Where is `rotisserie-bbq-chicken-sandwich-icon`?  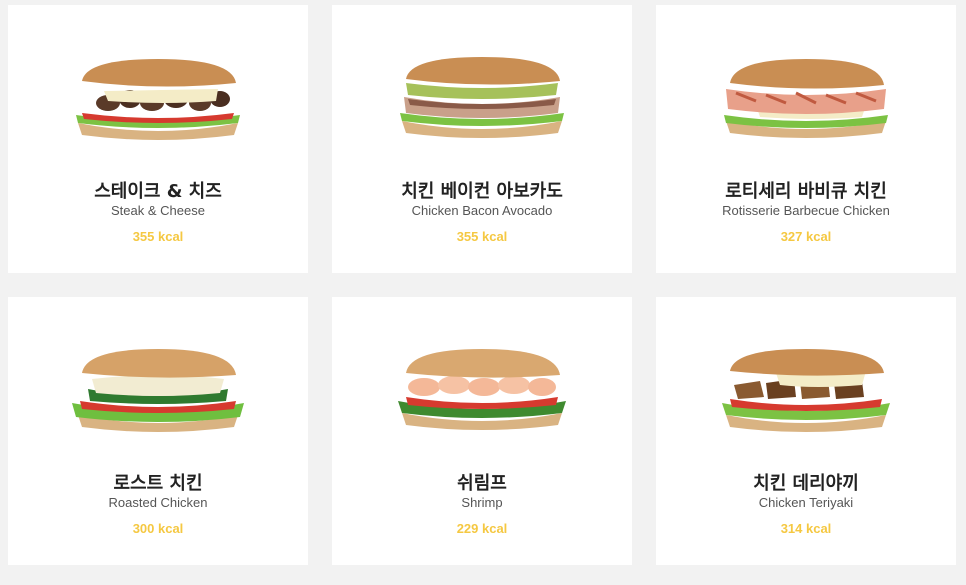 rotisserie-bbq-chicken-sandwich-icon is located at coordinates (806, 98).